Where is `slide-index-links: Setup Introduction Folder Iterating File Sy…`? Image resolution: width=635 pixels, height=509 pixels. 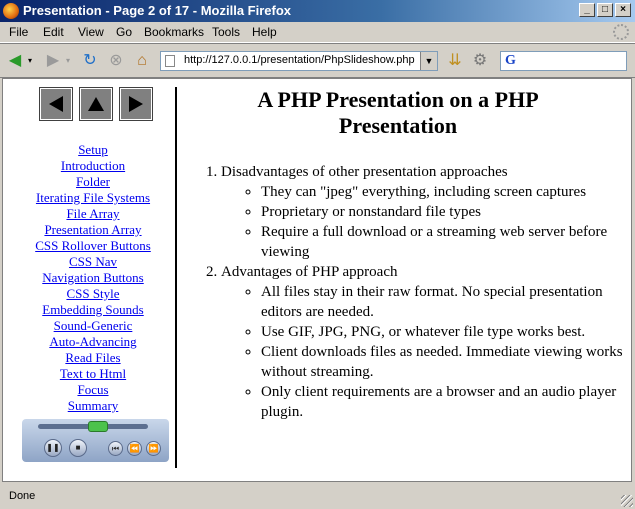 slide-index-links: Setup Introduction Folder Iterating File Sy… is located at coordinates (93, 278).